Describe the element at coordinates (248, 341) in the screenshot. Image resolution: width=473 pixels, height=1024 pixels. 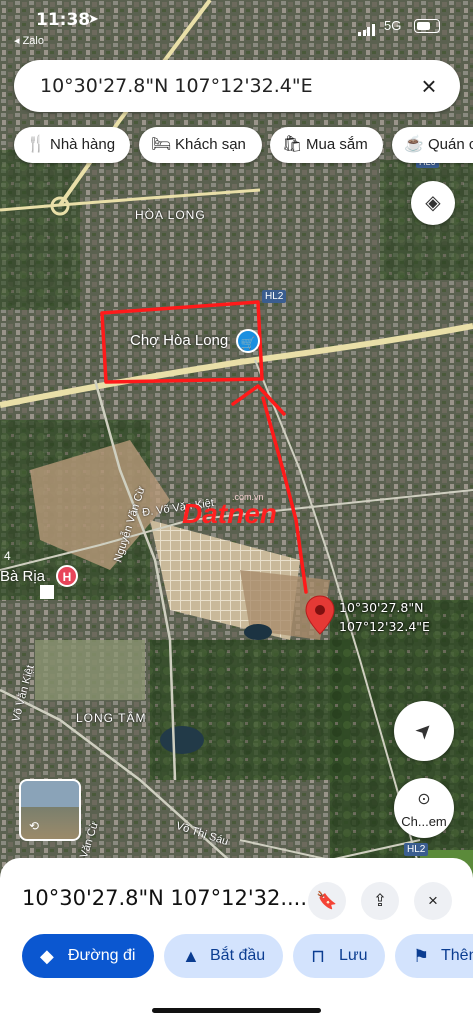
I see `shopping-cart-icon: 🛒` at that location.